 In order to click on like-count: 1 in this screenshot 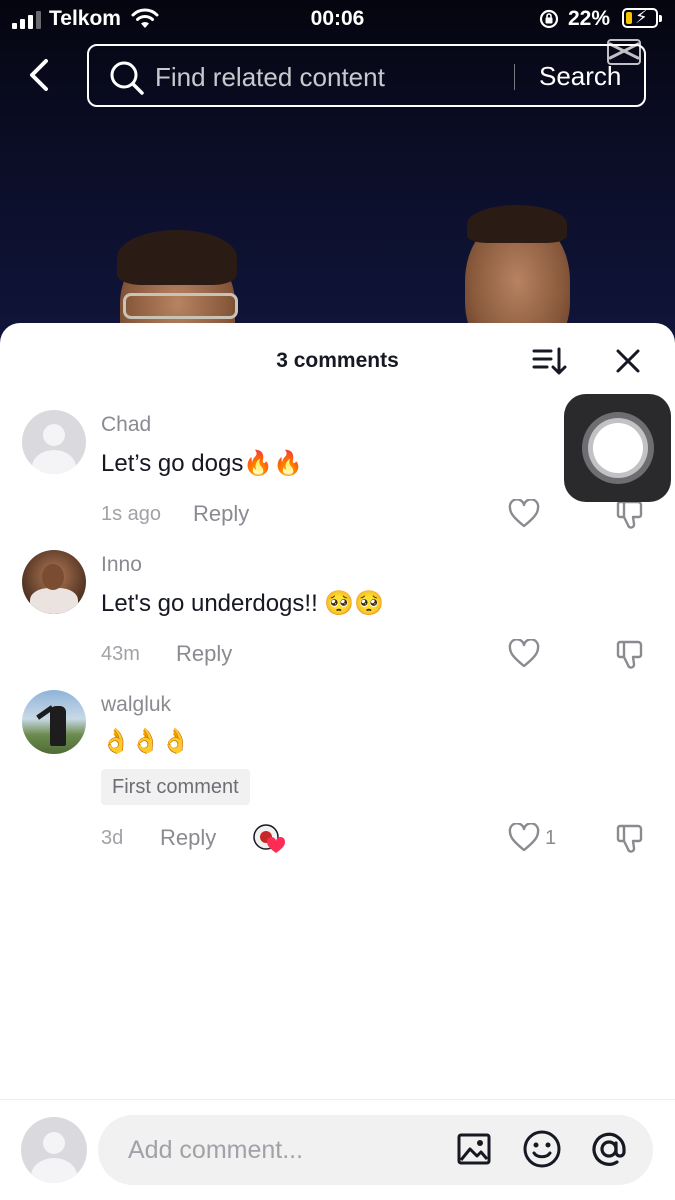, I will do `click(551, 838)`.